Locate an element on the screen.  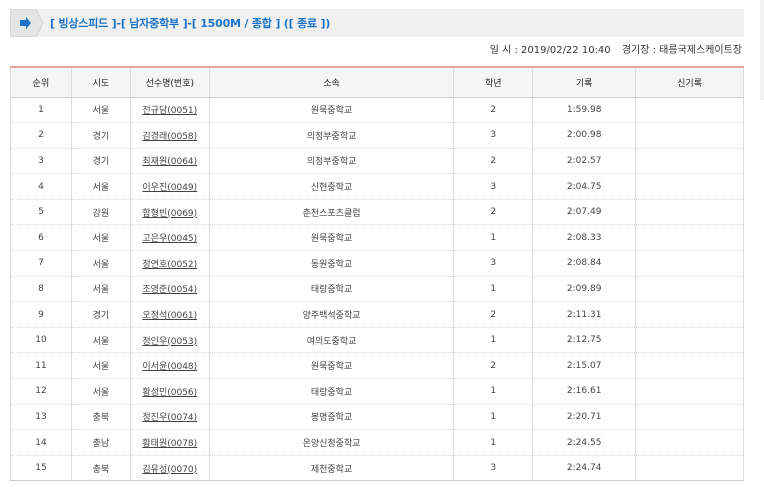
table-row: 11 서울 이서윤(0048) 원묵중학교 2 2:15.07 is located at coordinates (377, 366).